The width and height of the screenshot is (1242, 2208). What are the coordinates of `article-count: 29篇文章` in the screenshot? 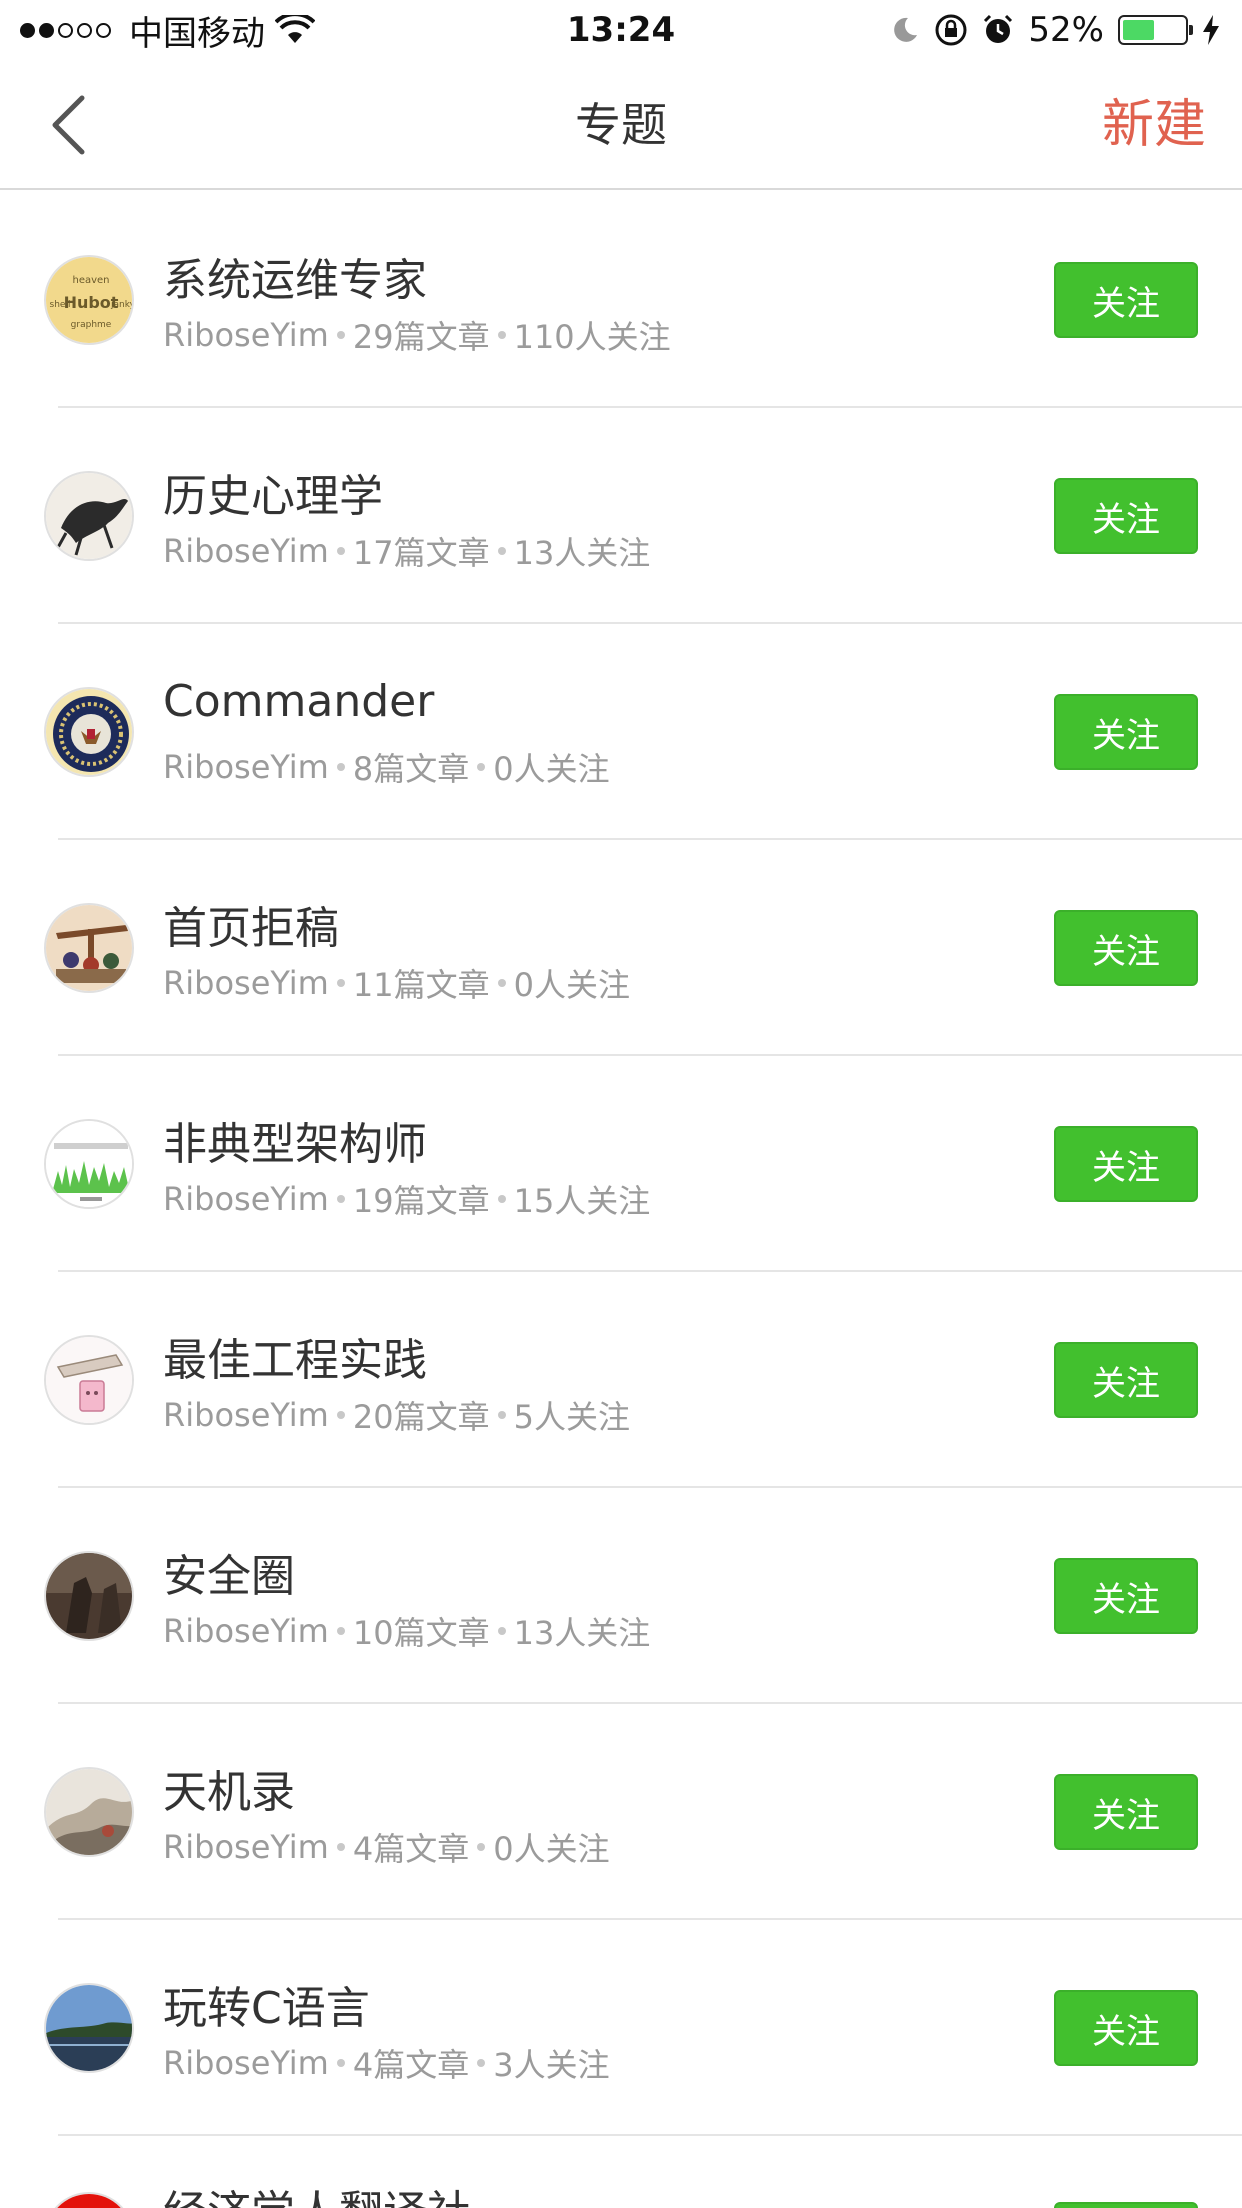 It's located at (421, 337).